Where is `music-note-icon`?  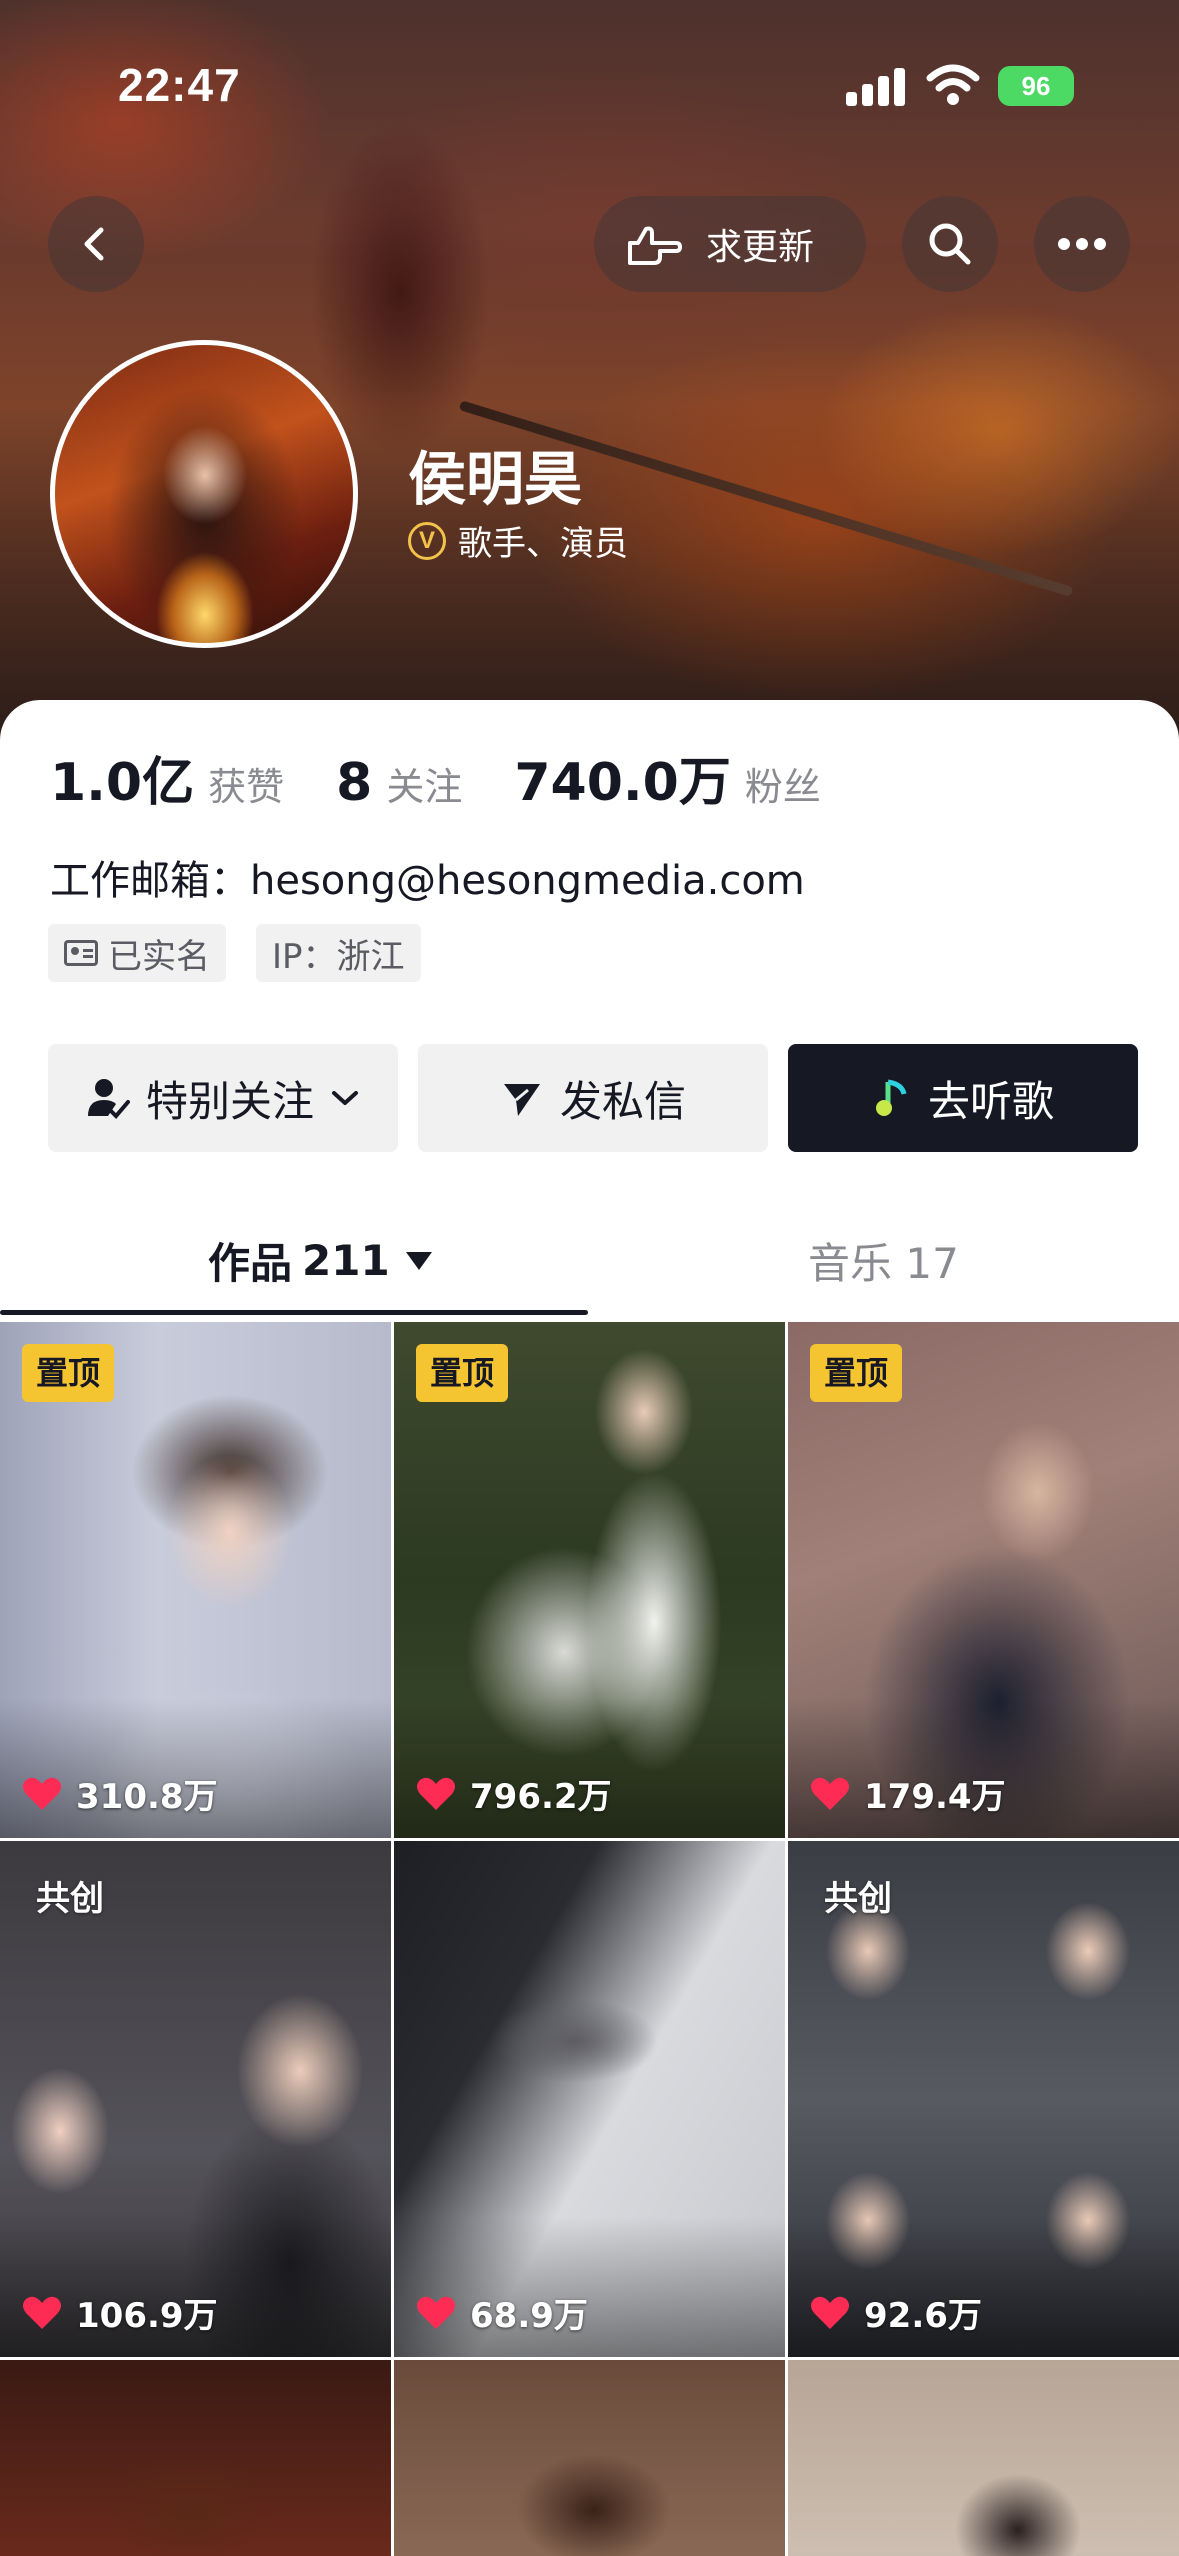 music-note-icon is located at coordinates (891, 1097).